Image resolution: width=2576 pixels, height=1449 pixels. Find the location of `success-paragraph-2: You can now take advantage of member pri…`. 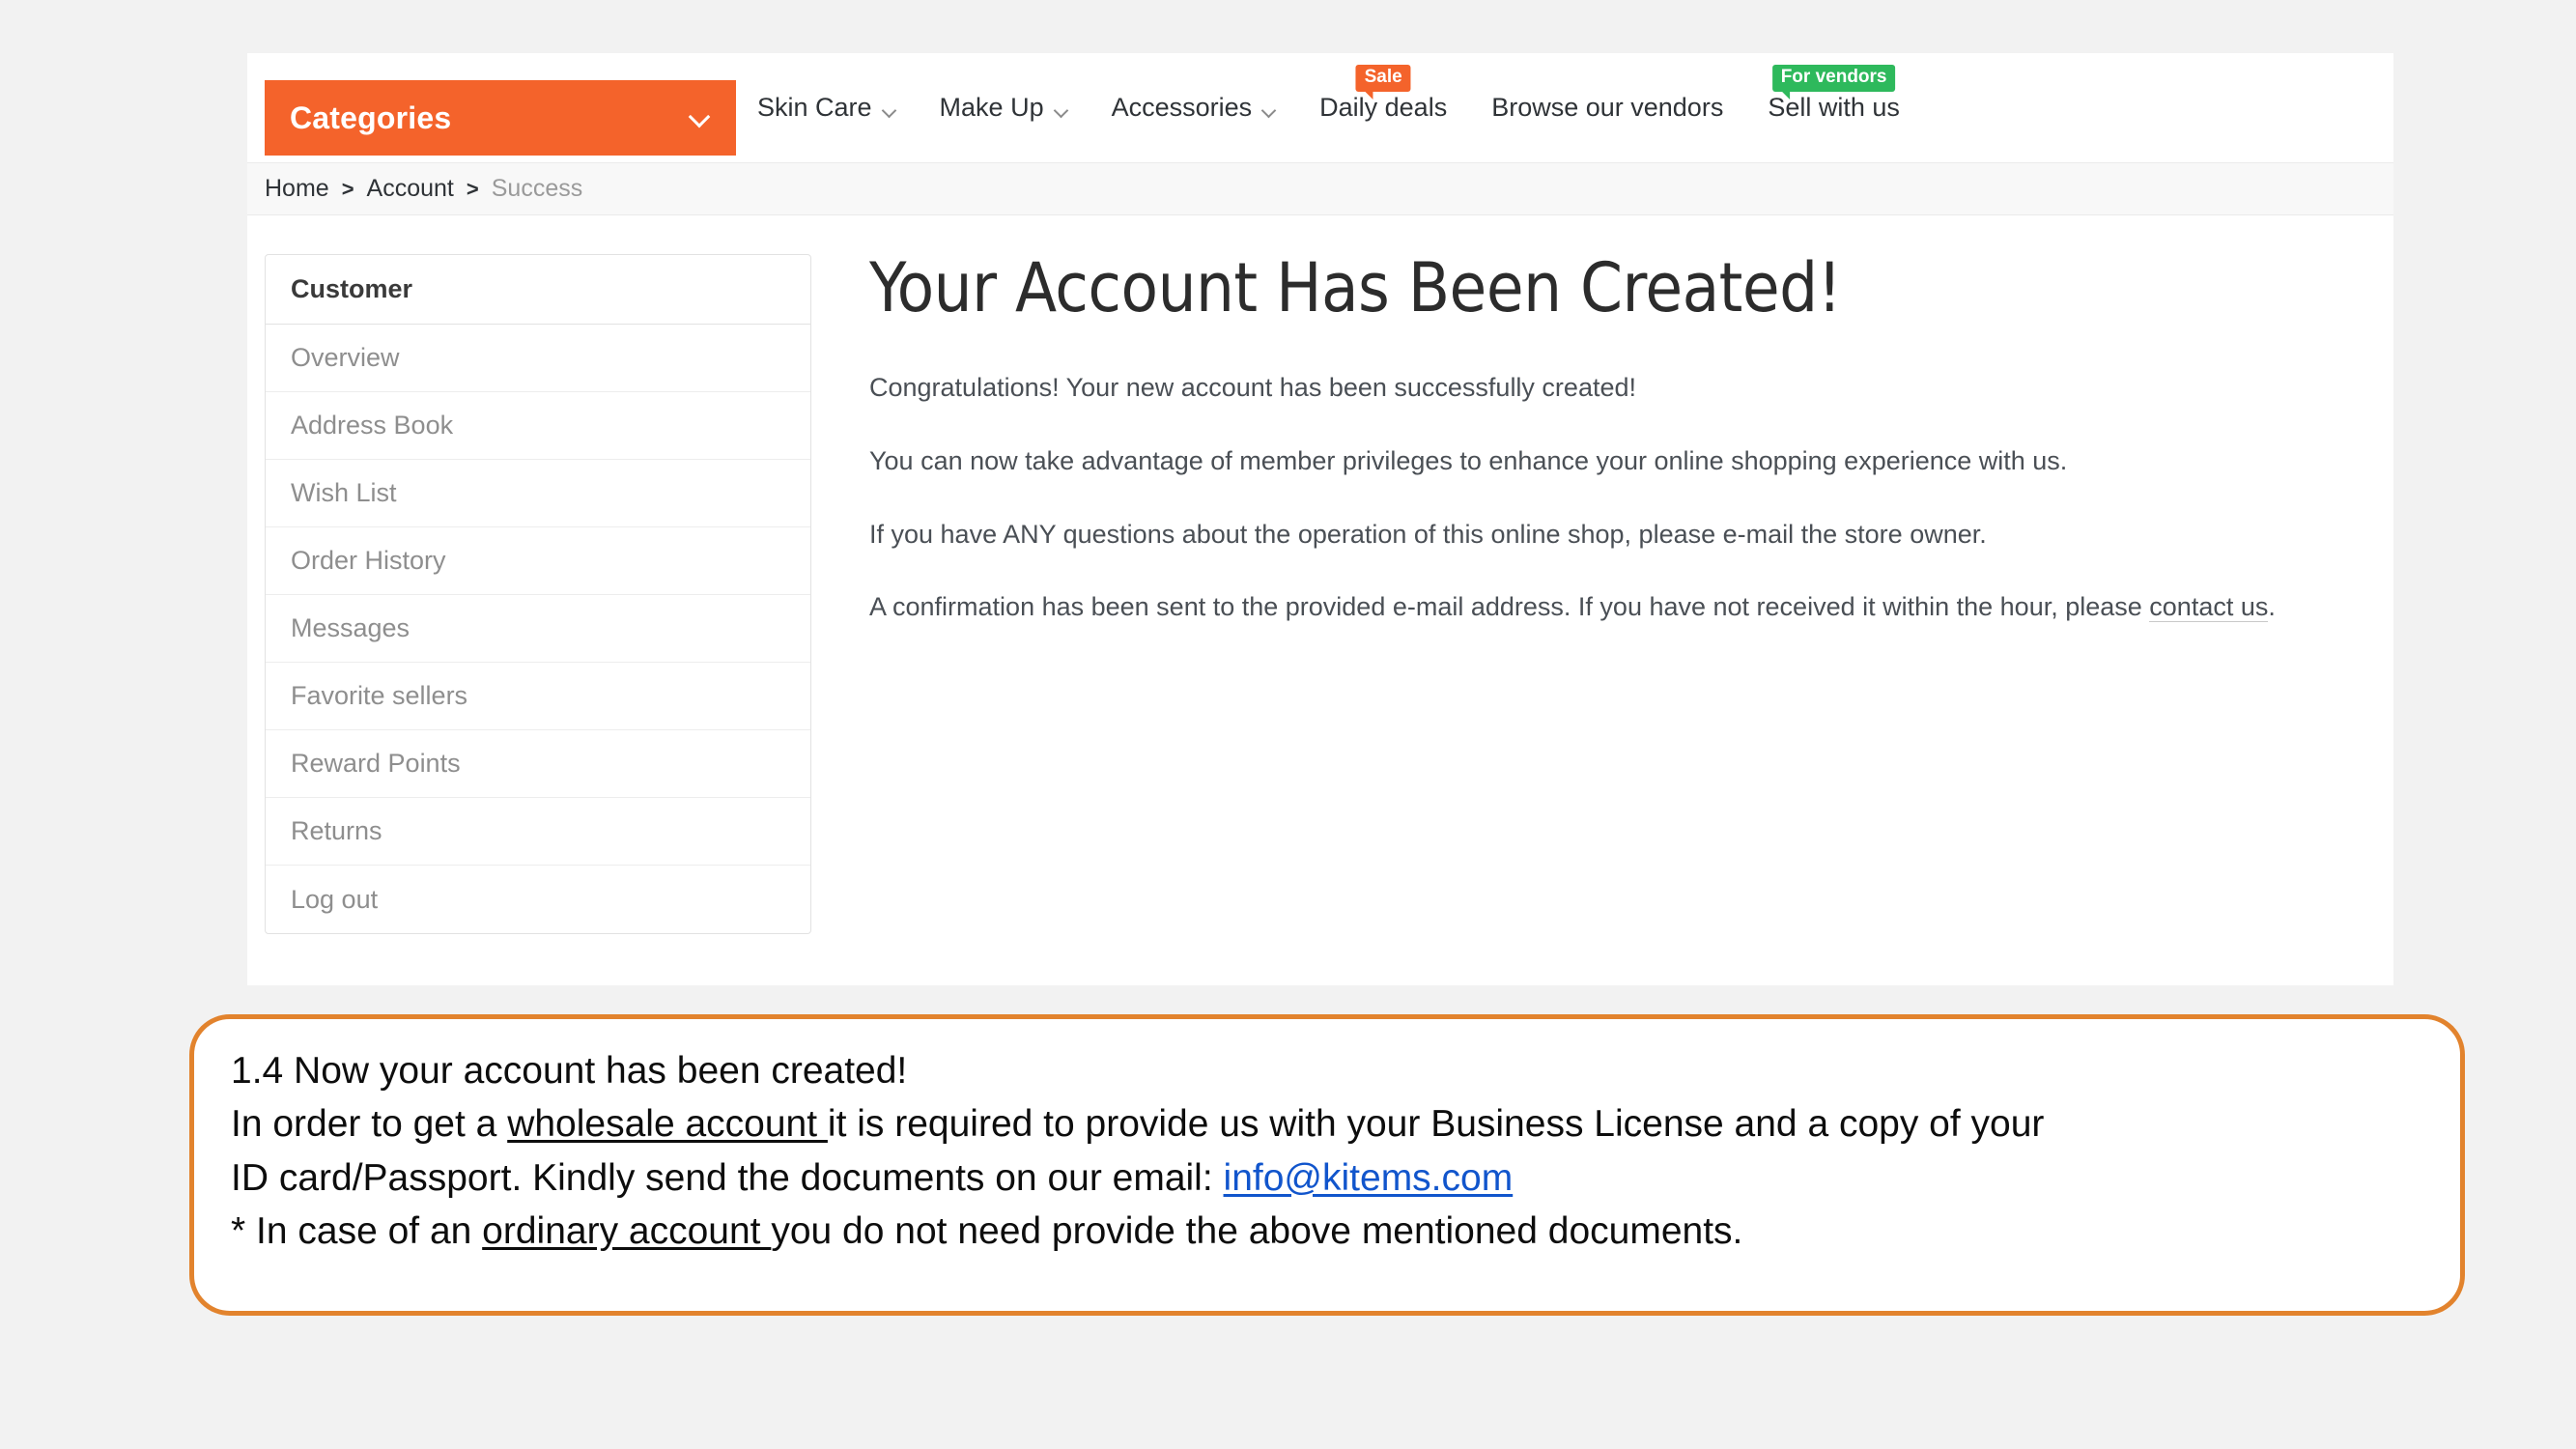

success-paragraph-2: You can now take advantage of member pri… is located at coordinates (1468, 460).